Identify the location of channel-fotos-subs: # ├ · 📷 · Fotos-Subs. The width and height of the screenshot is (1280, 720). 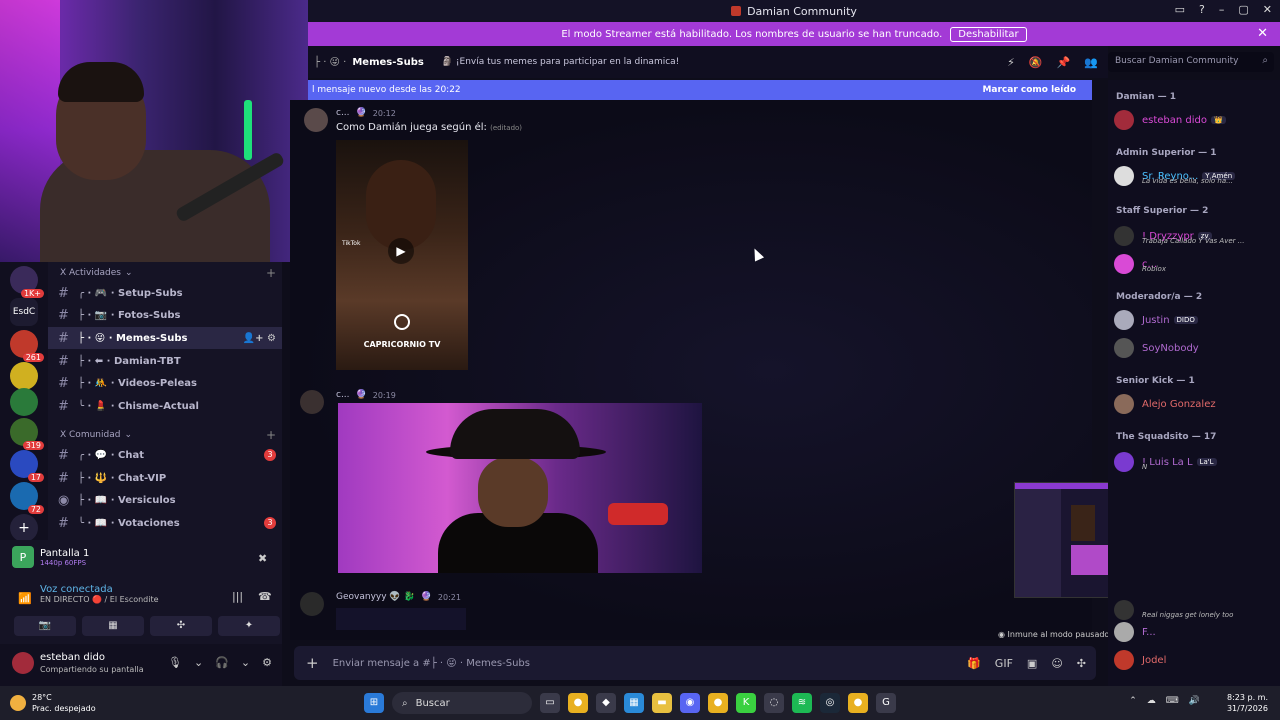
(165, 315).